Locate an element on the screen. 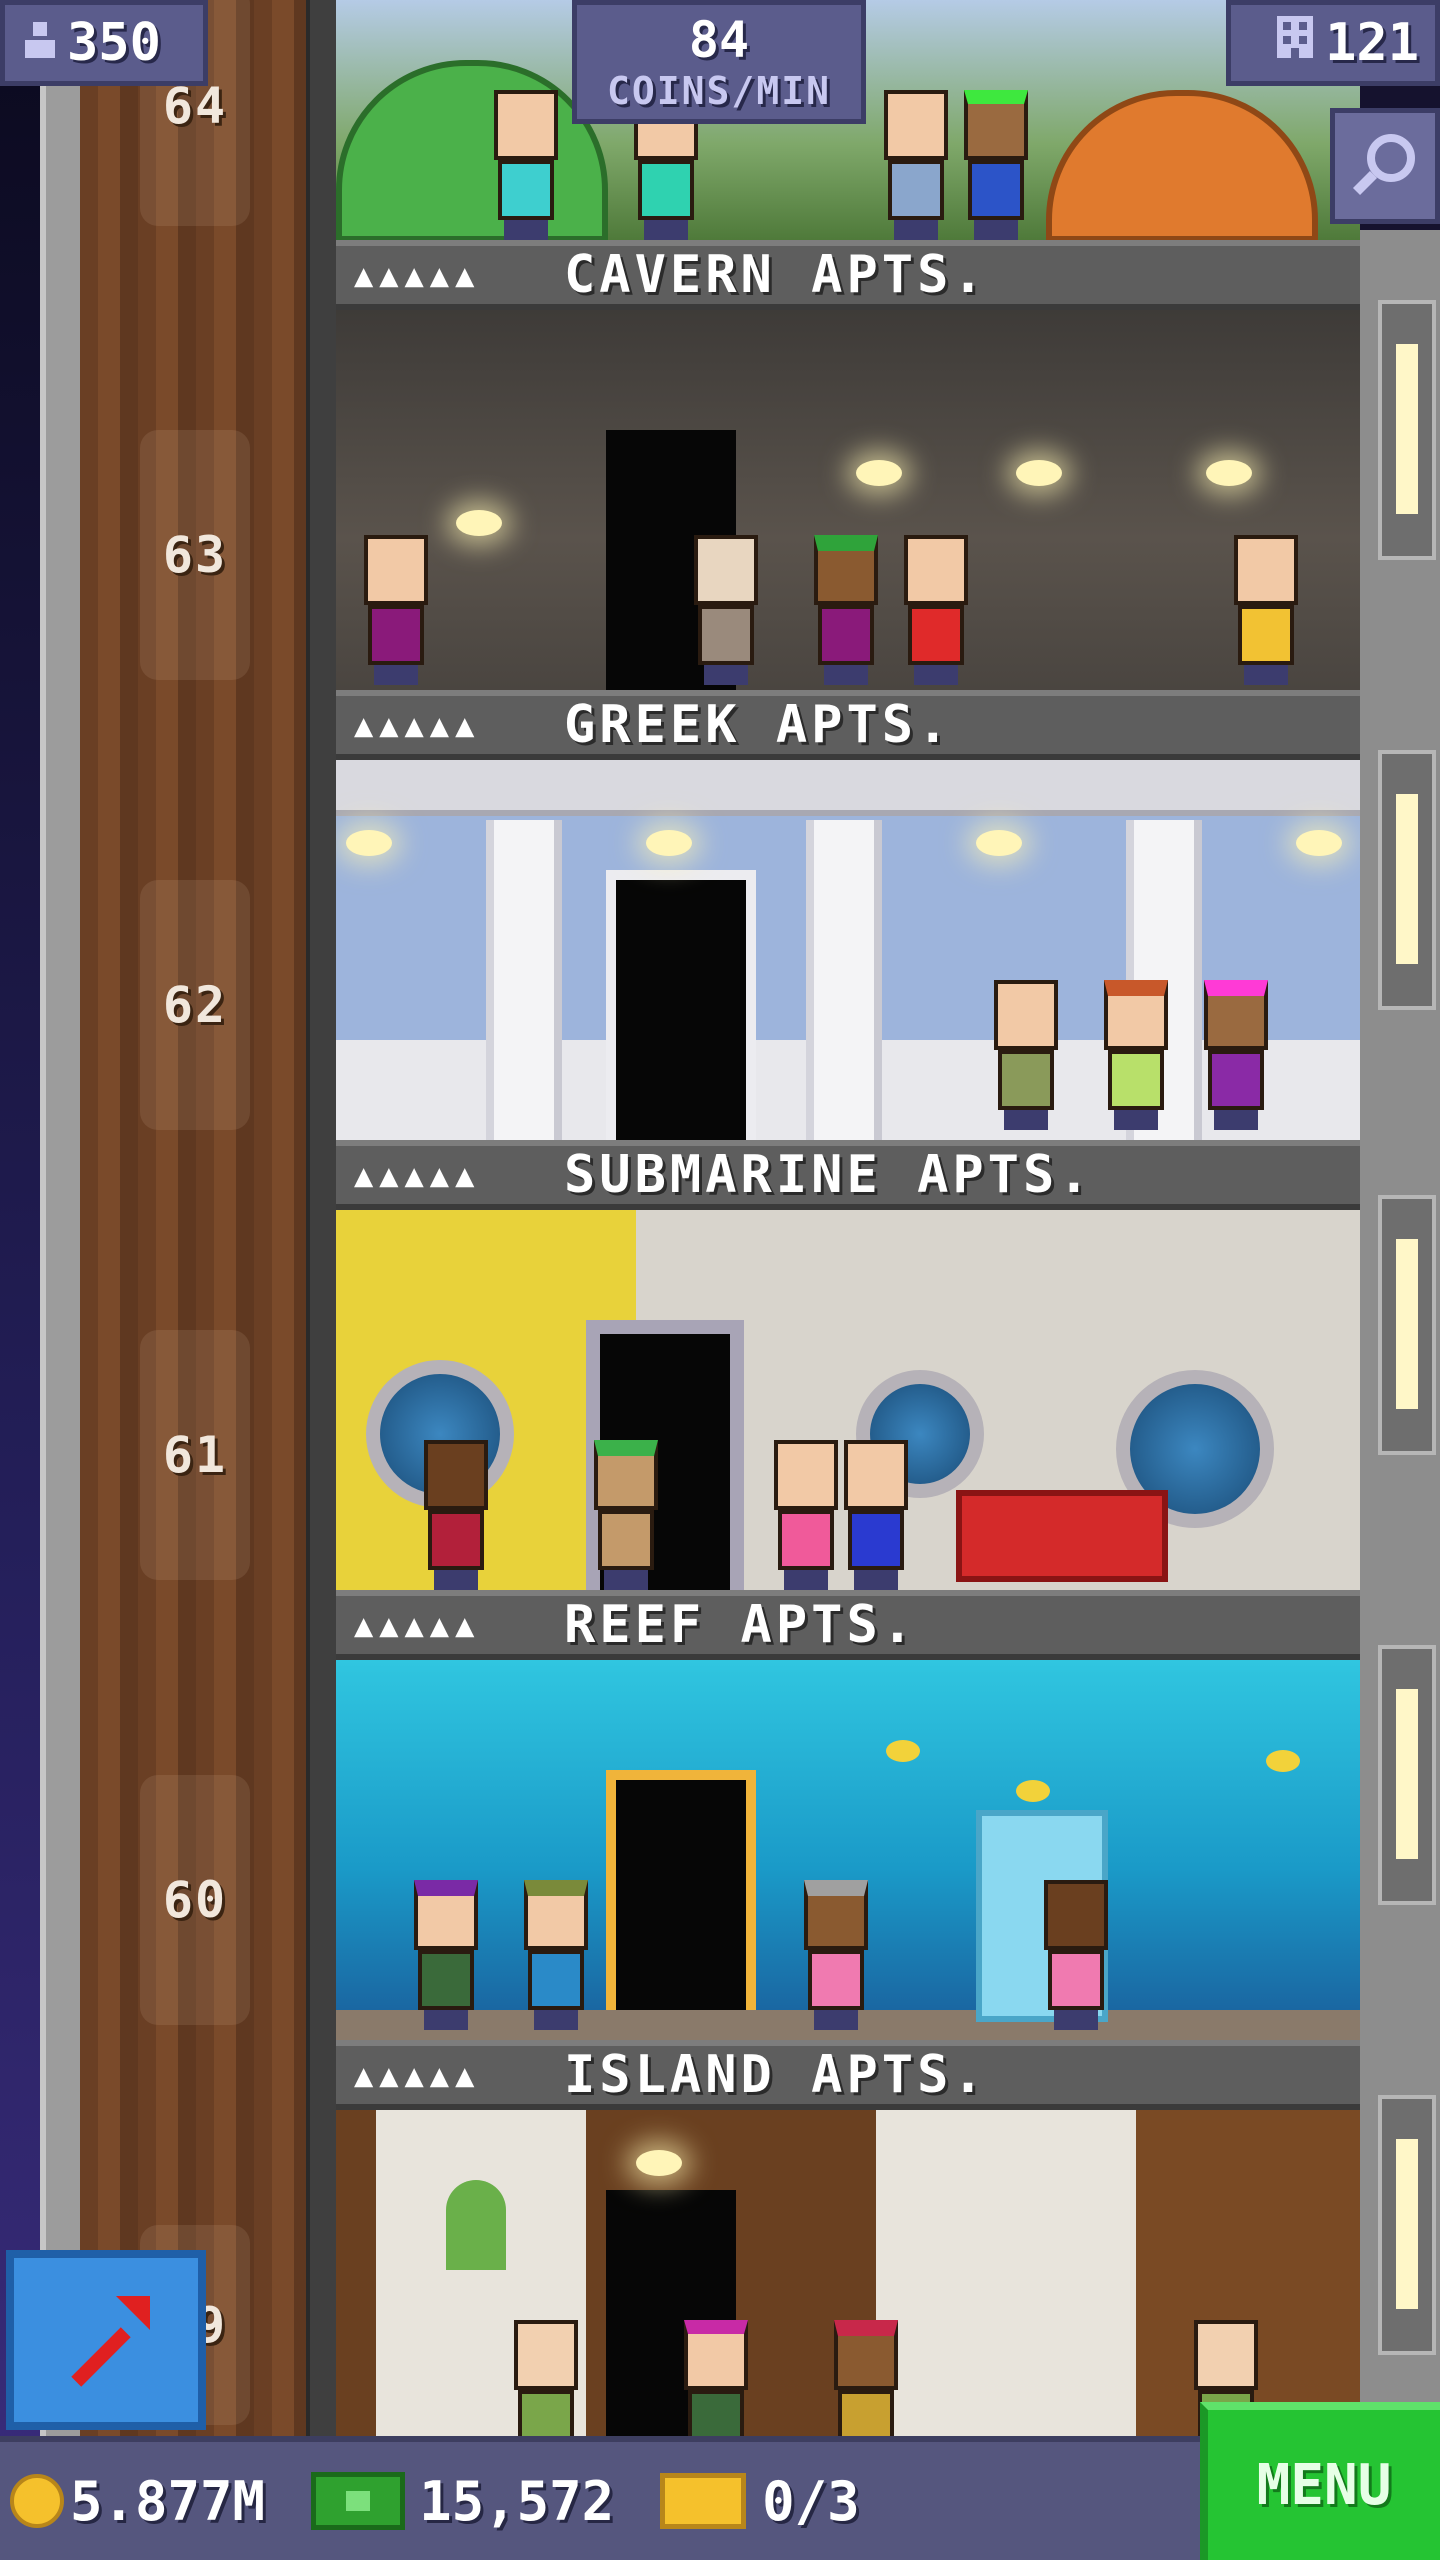  floor-name: CAVERN APTS. is located at coordinates (776, 275).